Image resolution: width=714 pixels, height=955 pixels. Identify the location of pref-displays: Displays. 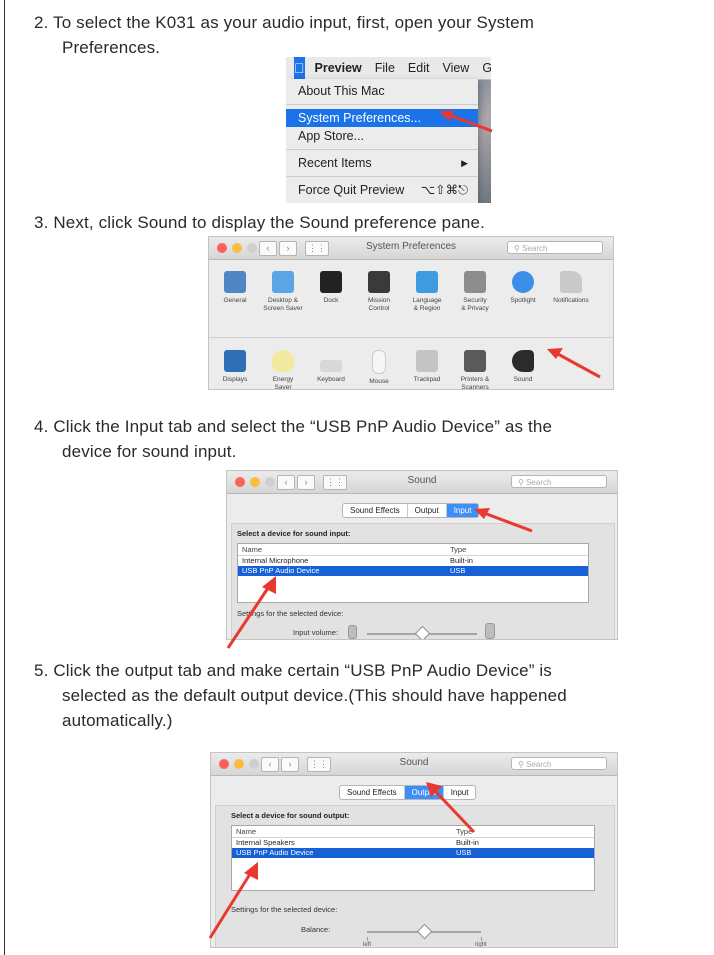
(235, 369).